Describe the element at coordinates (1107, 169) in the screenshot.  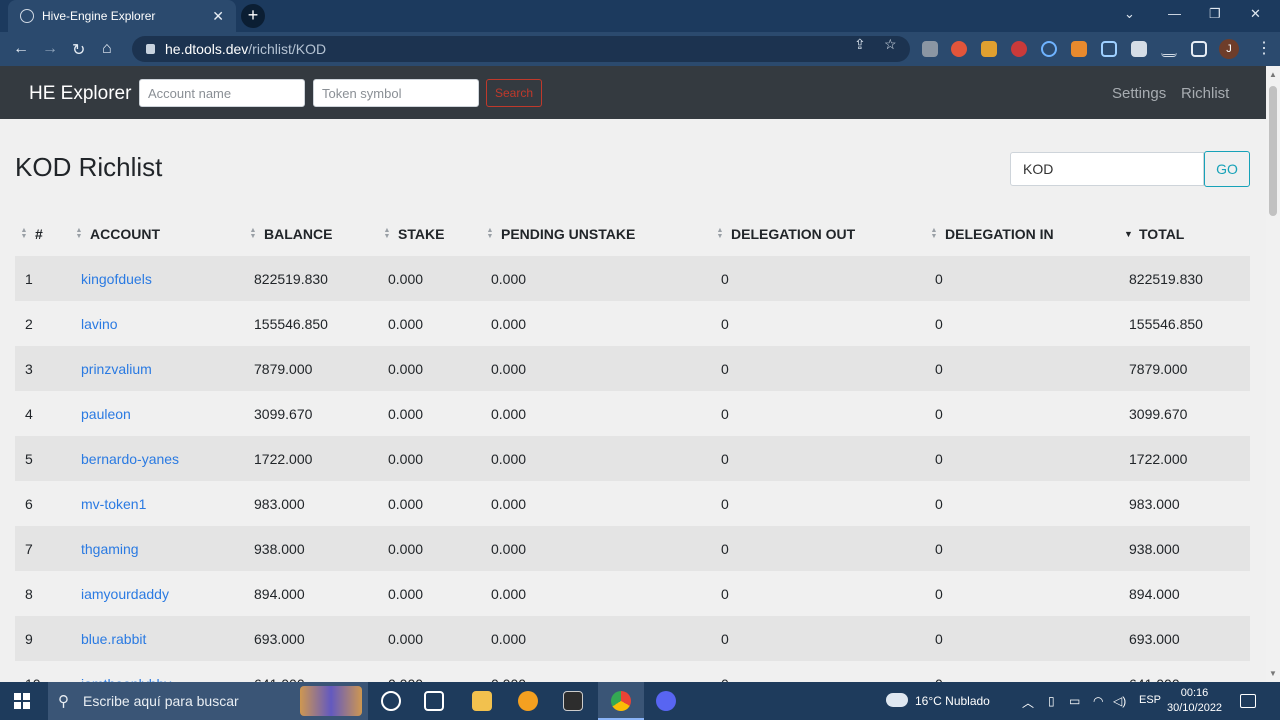
I see `richlist-symbol-input` at that location.